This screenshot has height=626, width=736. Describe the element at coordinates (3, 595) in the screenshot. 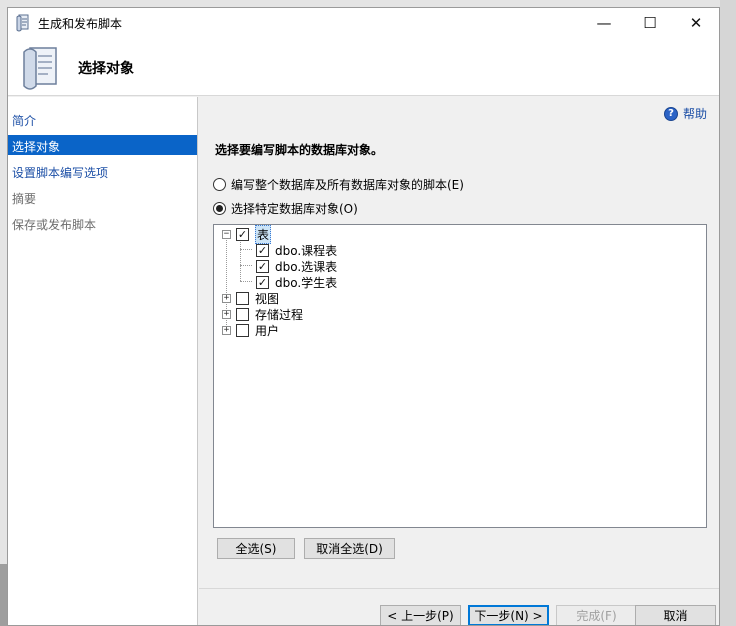

I see `background-edge` at that location.